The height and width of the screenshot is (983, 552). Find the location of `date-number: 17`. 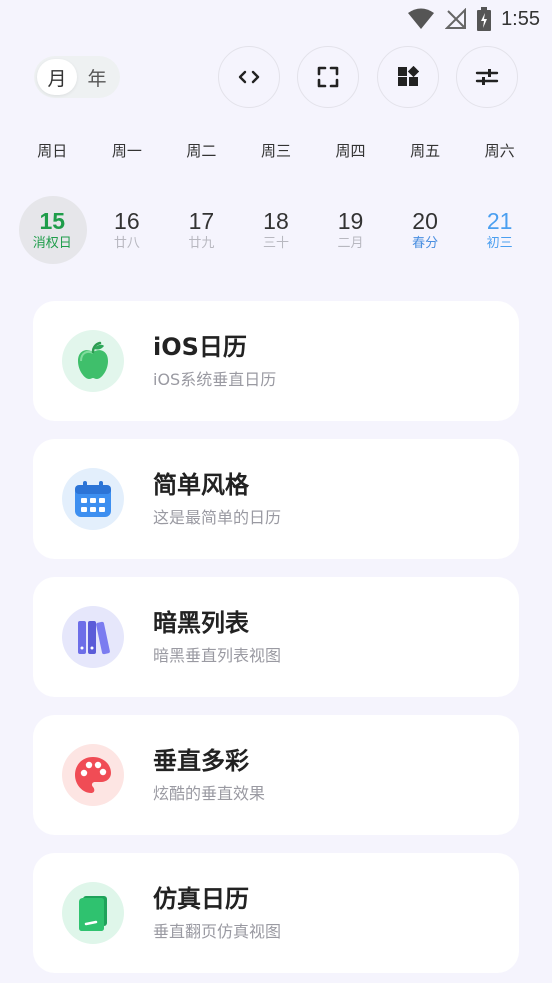

date-number: 17 is located at coordinates (201, 221).